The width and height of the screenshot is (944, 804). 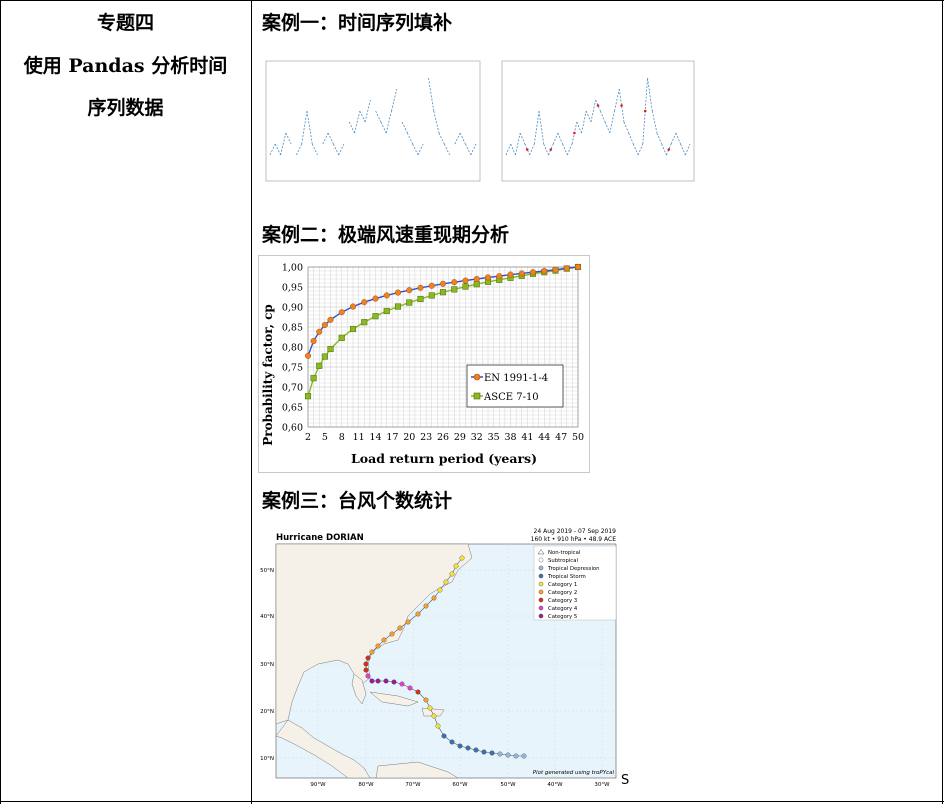 I want to click on topic-line-3: 序列数据, so click(x=125, y=108).